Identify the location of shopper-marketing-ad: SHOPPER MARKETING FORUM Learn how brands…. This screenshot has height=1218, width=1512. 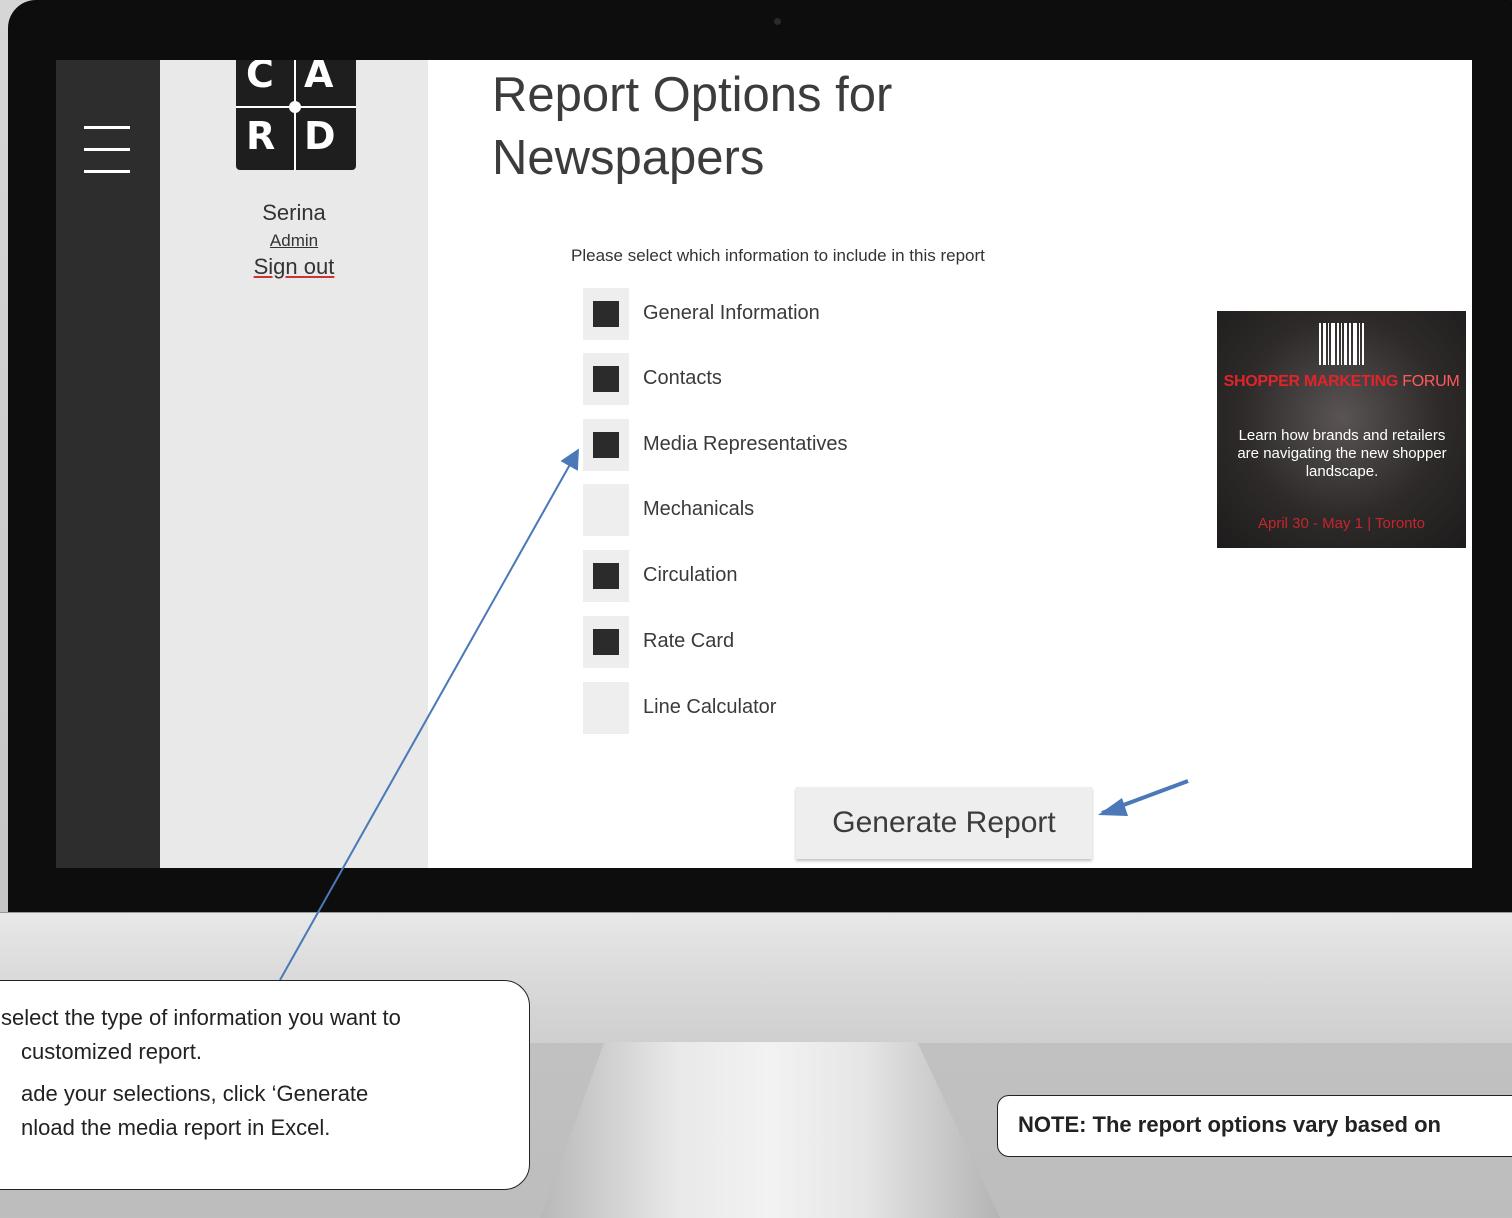
(1341, 429).